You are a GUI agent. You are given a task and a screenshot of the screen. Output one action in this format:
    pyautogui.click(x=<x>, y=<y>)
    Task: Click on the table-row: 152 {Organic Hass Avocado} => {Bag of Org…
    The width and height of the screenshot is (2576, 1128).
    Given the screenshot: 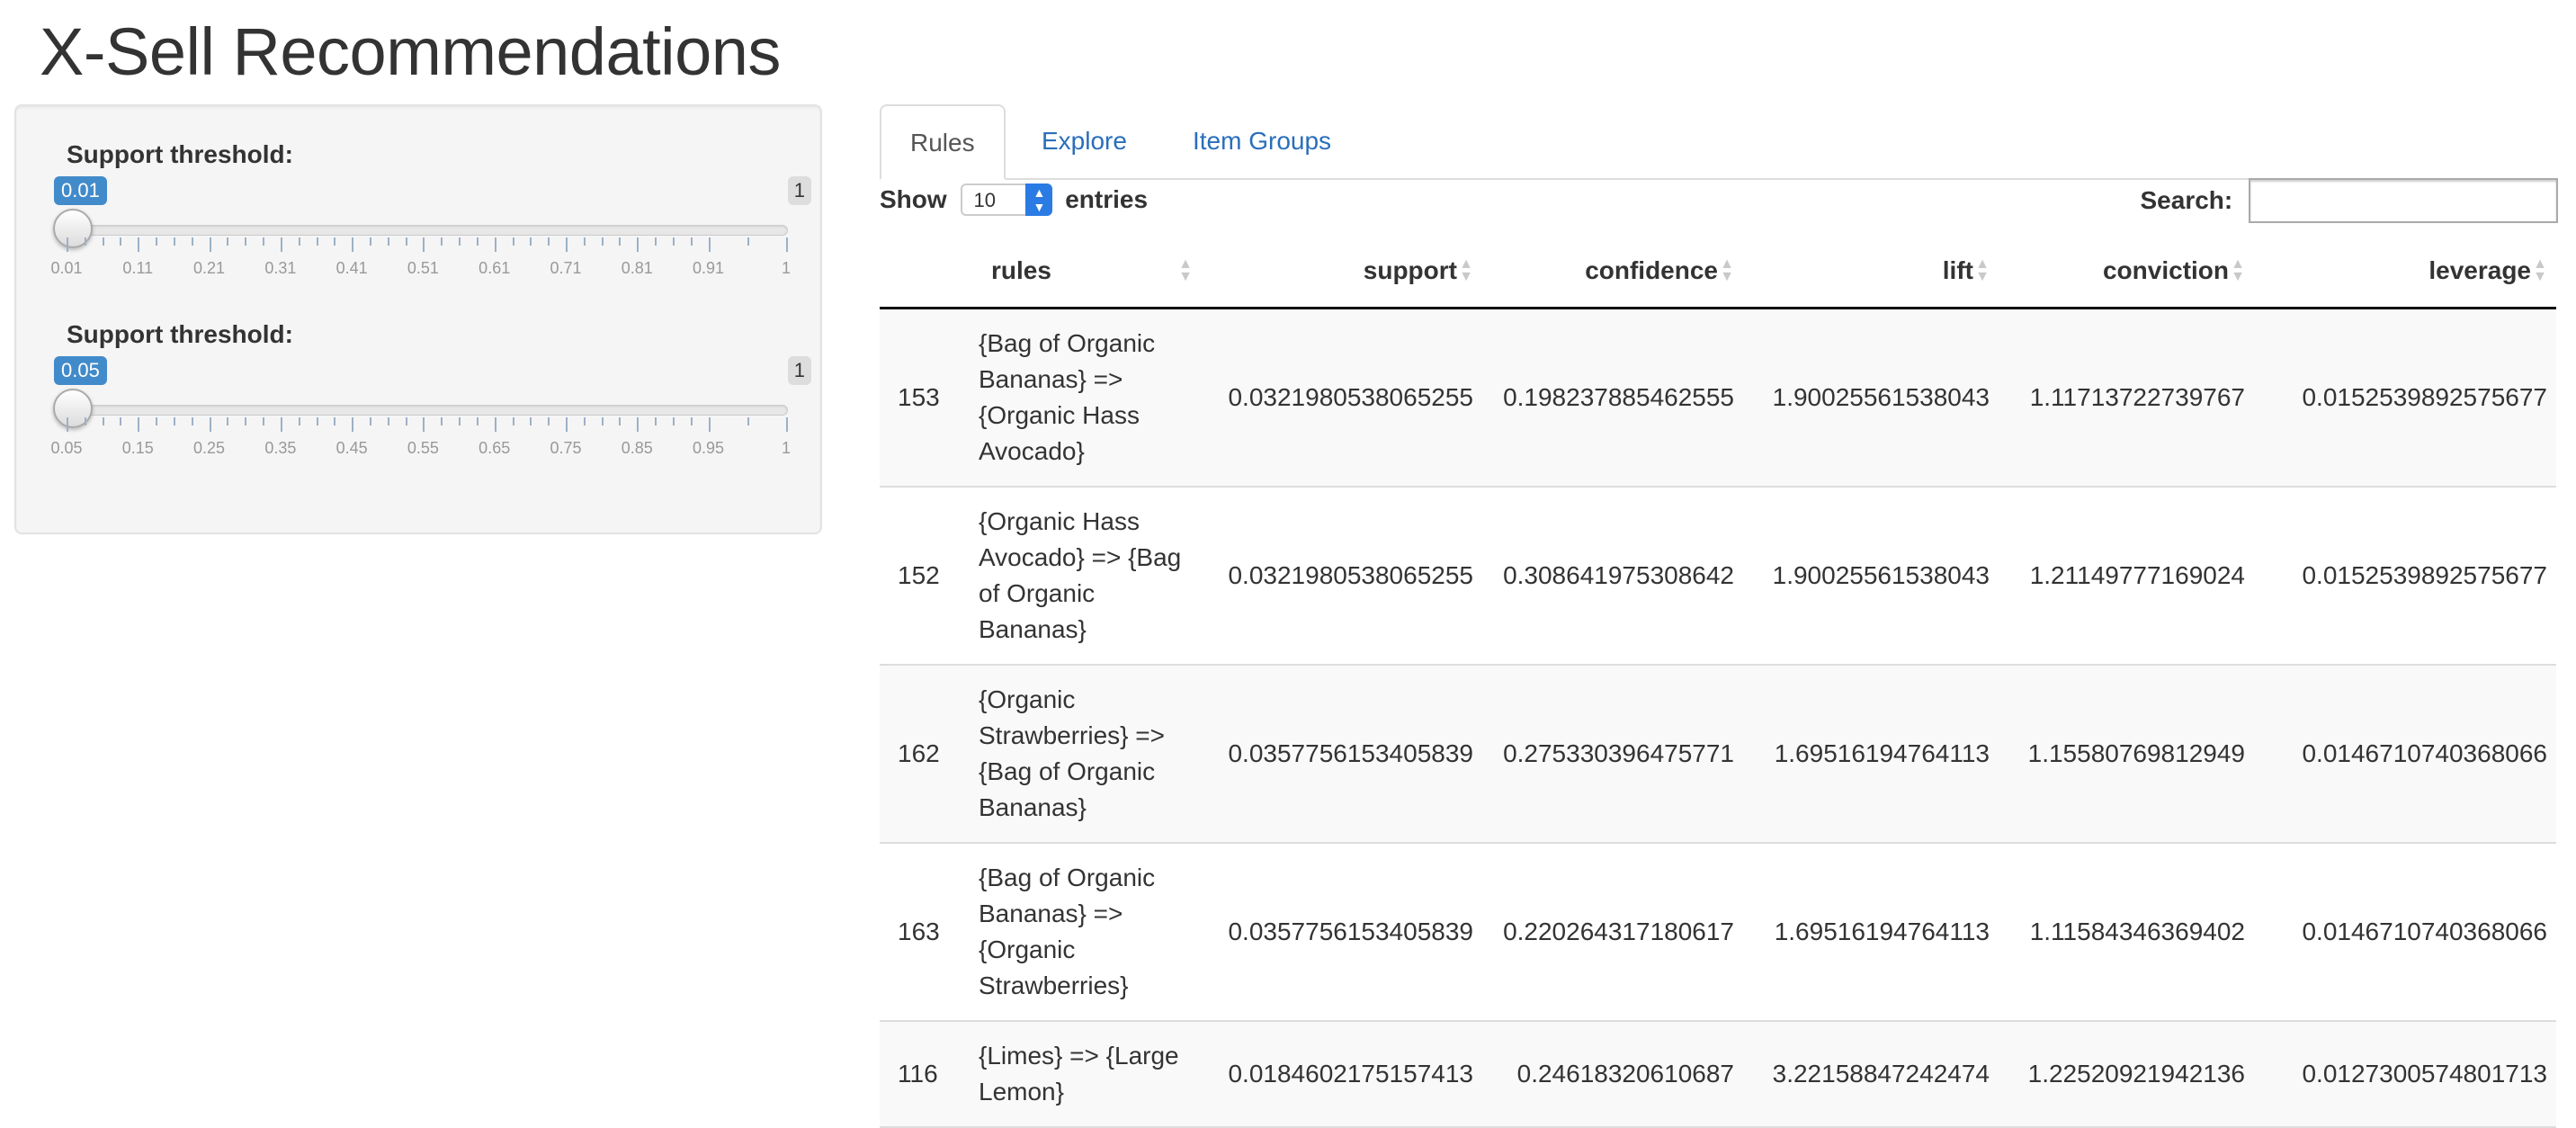 What is the action you would take?
    pyautogui.click(x=1718, y=575)
    